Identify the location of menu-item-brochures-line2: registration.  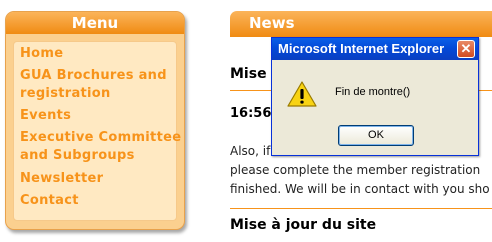
(65, 93).